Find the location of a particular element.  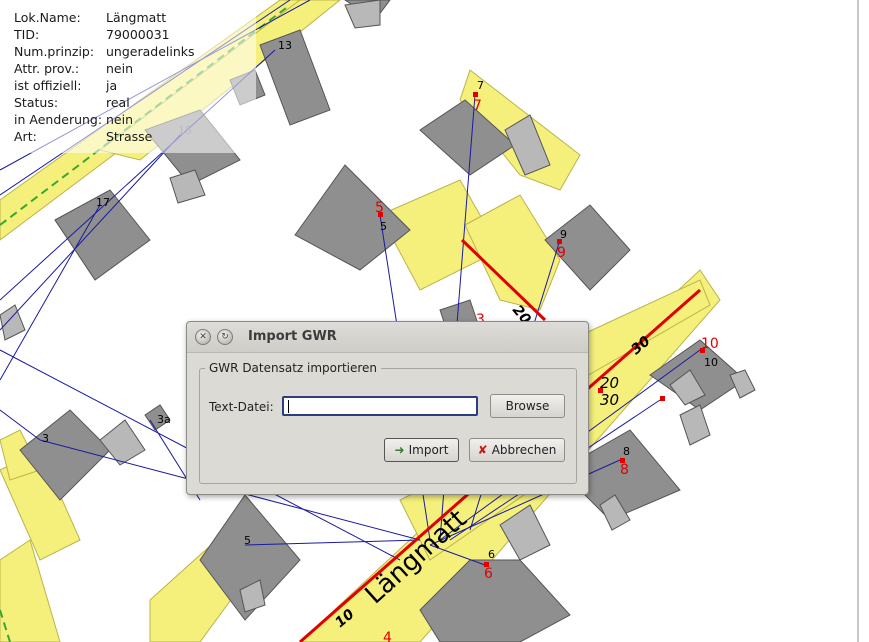

red-number-6: 6 is located at coordinates (488, 574).